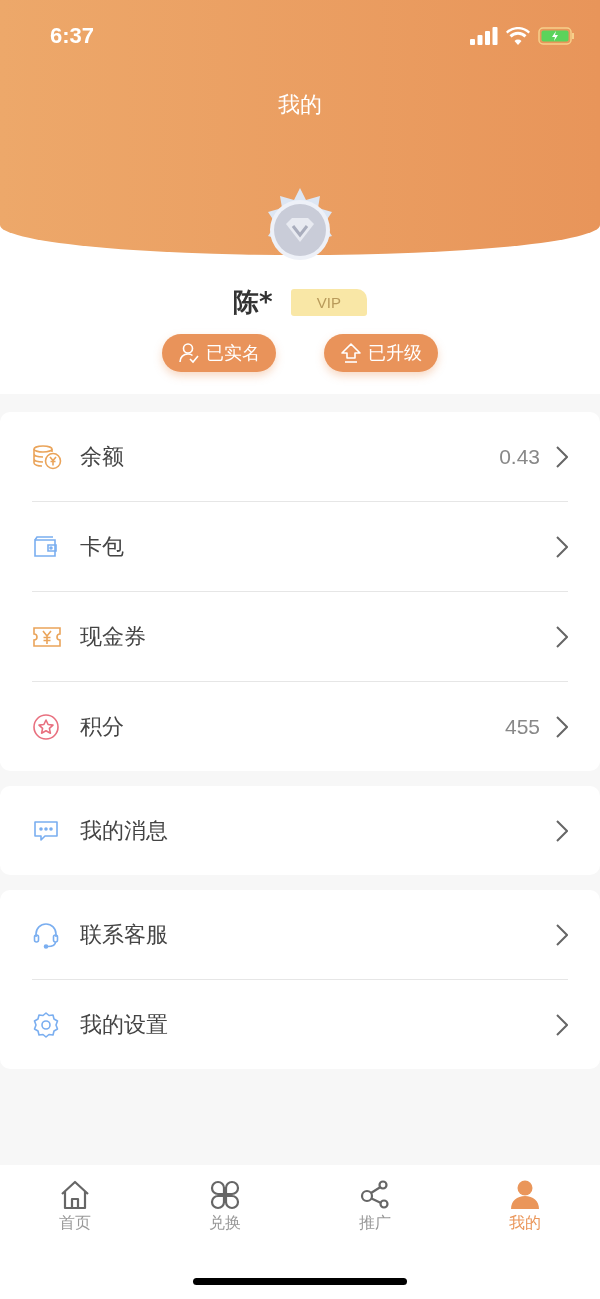 Image resolution: width=600 pixels, height=1299 pixels. Describe the element at coordinates (318, 1024) in the screenshot. I see `menu-item: 我的设置` at that location.